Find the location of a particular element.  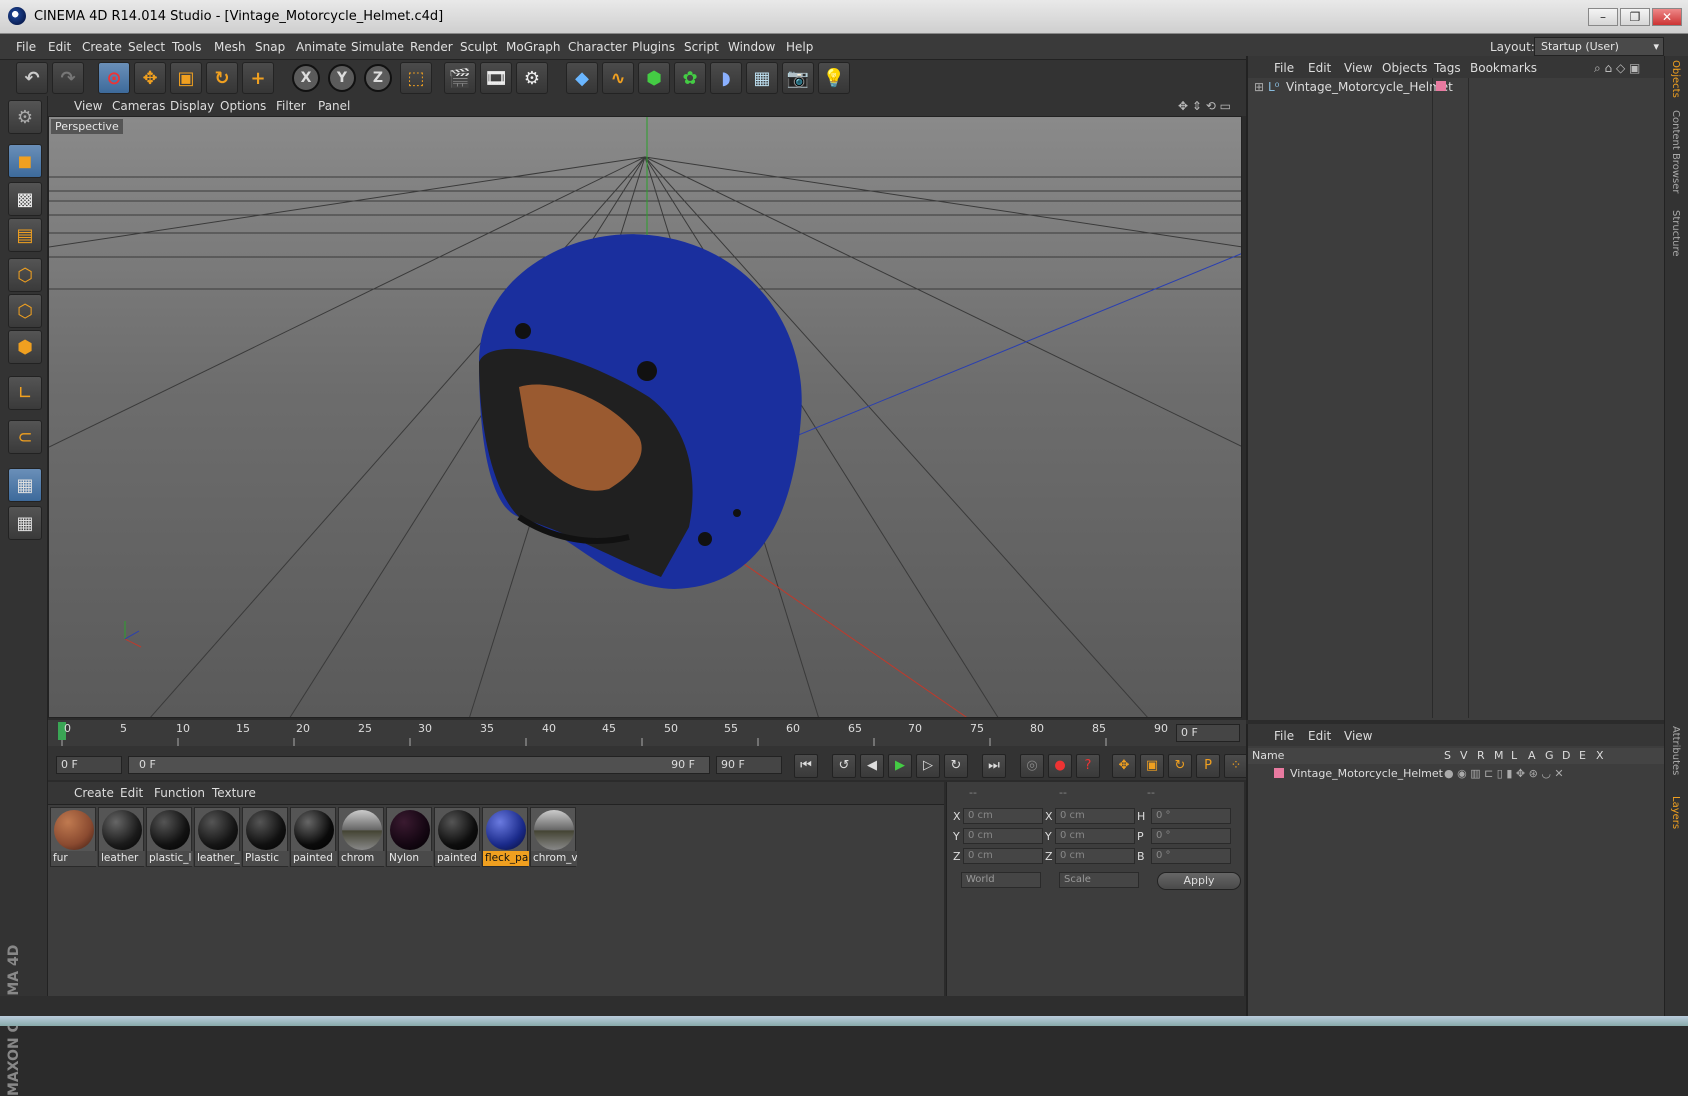

object-name: Vintage_Motorcycle_Helmet is located at coordinates (1369, 87).